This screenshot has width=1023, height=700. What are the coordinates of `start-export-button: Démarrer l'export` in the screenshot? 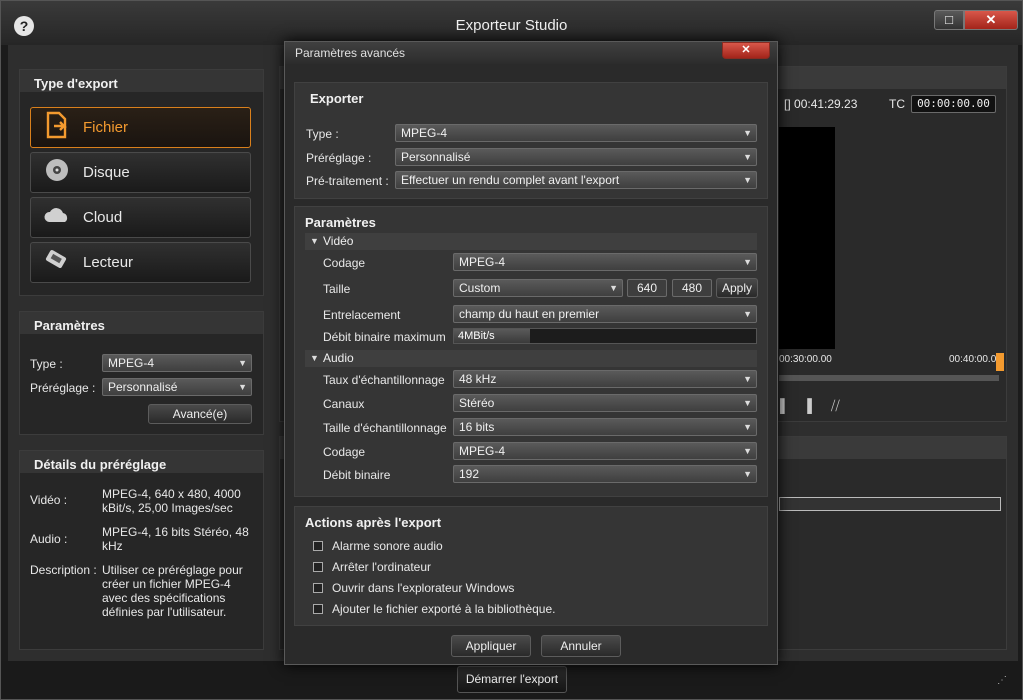 It's located at (512, 679).